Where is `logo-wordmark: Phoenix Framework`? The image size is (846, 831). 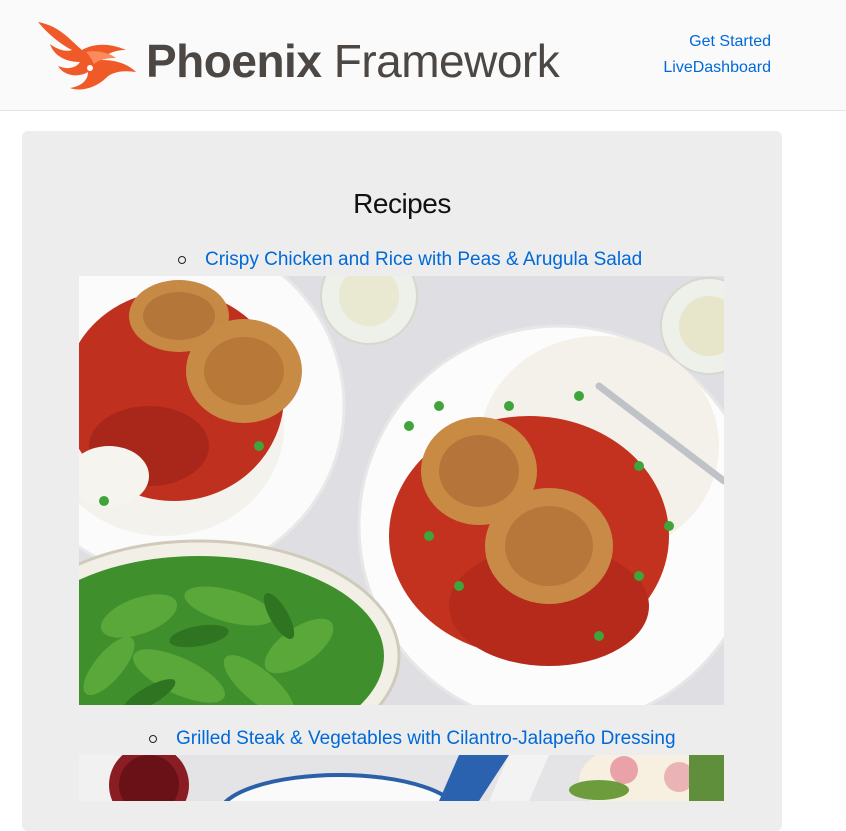 logo-wordmark: Phoenix Framework is located at coordinates (353, 61).